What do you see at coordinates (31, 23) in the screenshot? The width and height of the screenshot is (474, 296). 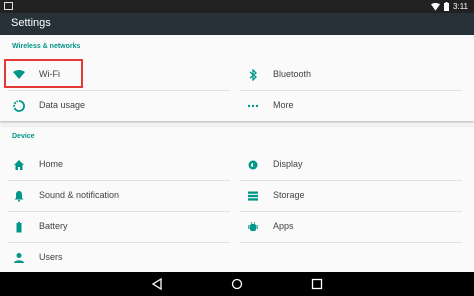 I see `page-title: Settings` at bounding box center [31, 23].